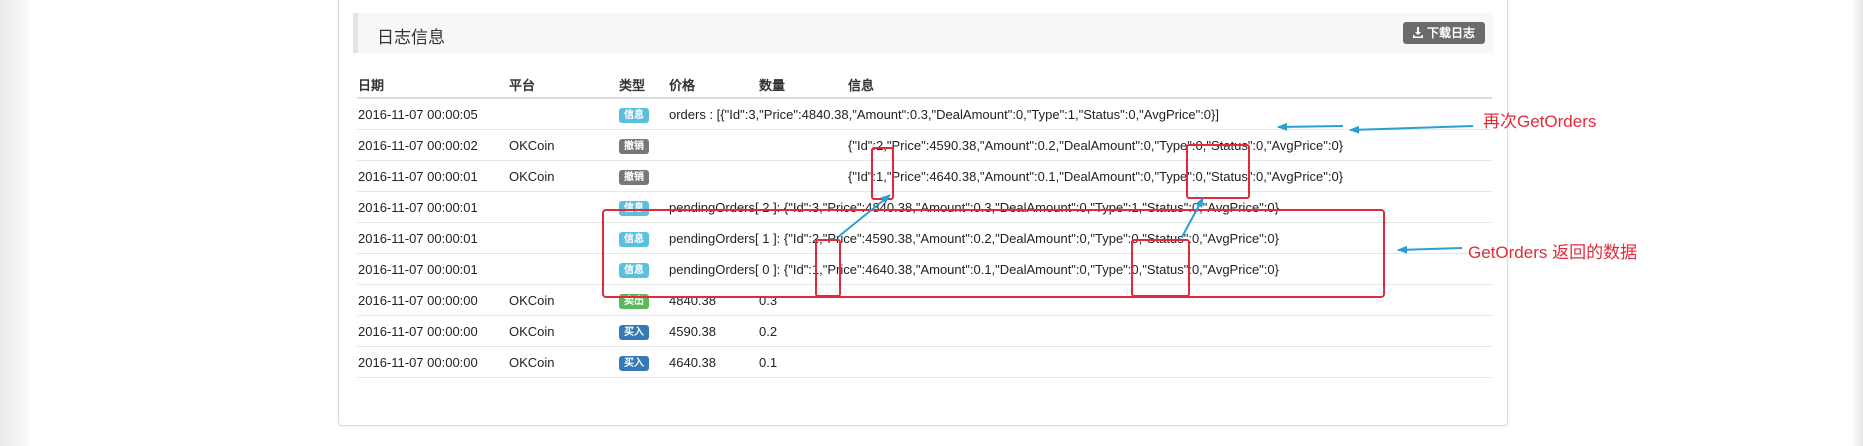  Describe the element at coordinates (864, 216) in the screenshot. I see `arrow-id-link` at that location.